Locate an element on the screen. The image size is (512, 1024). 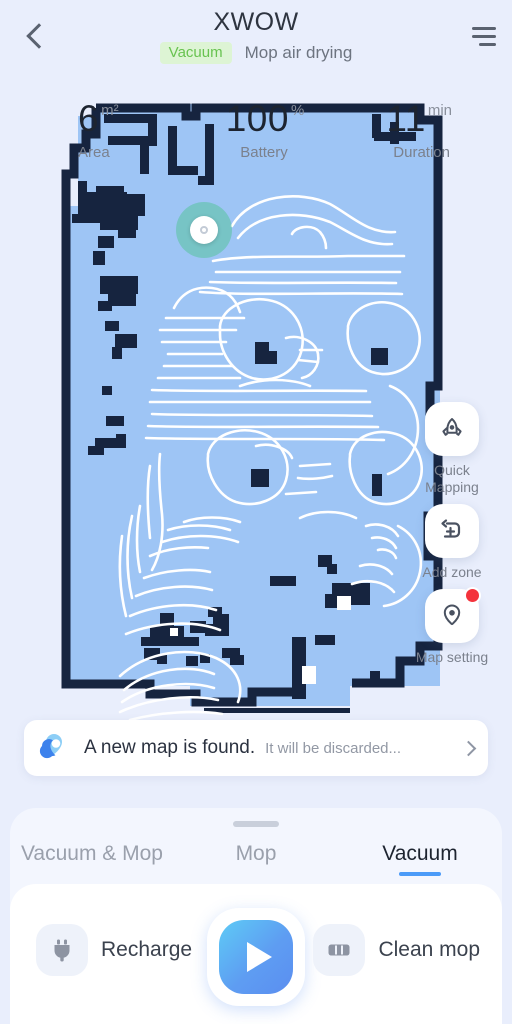
add-zone-button: Add zone is located at coordinates (452, 542).